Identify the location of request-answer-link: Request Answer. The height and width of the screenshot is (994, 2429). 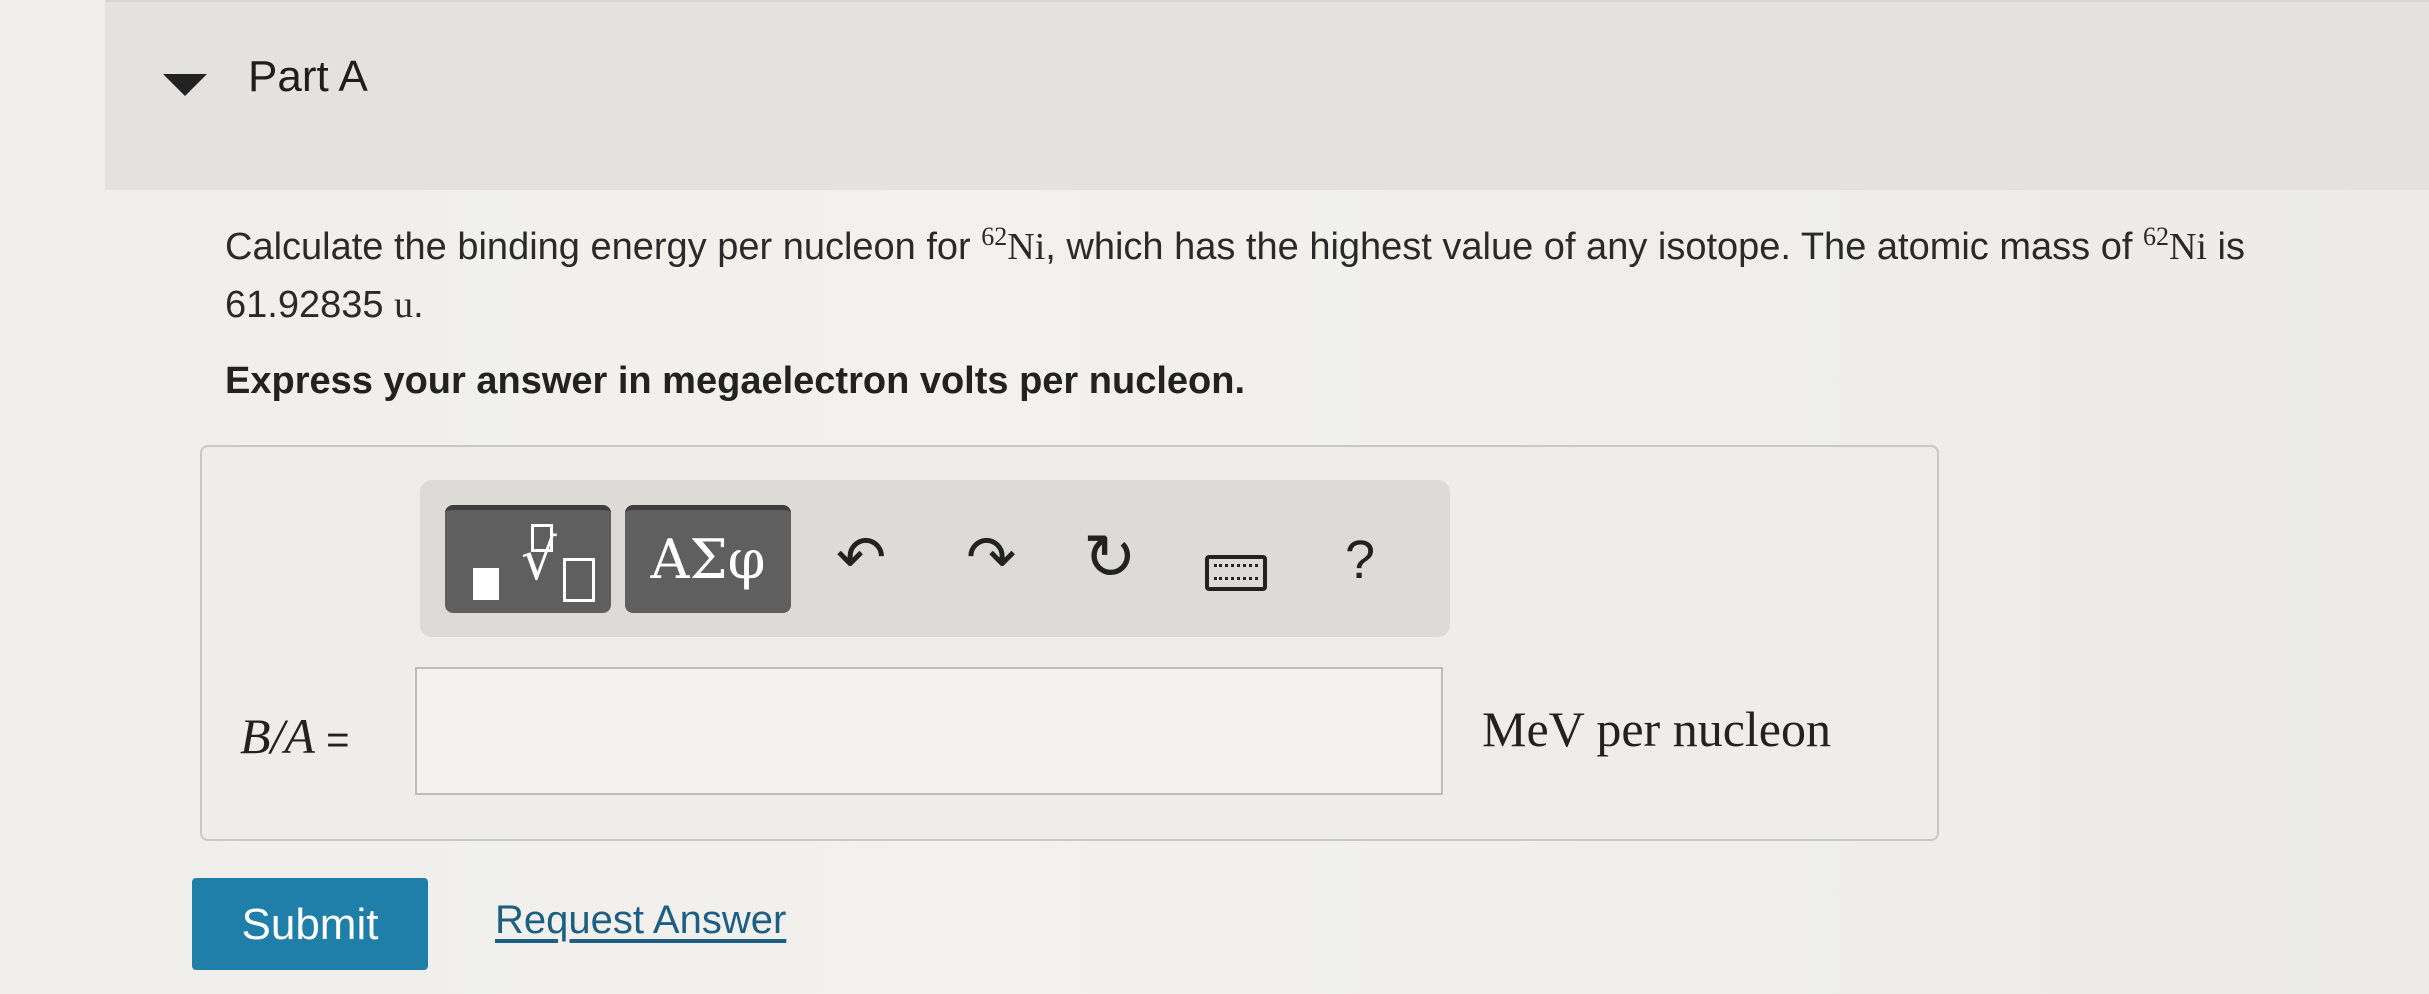
(640, 920).